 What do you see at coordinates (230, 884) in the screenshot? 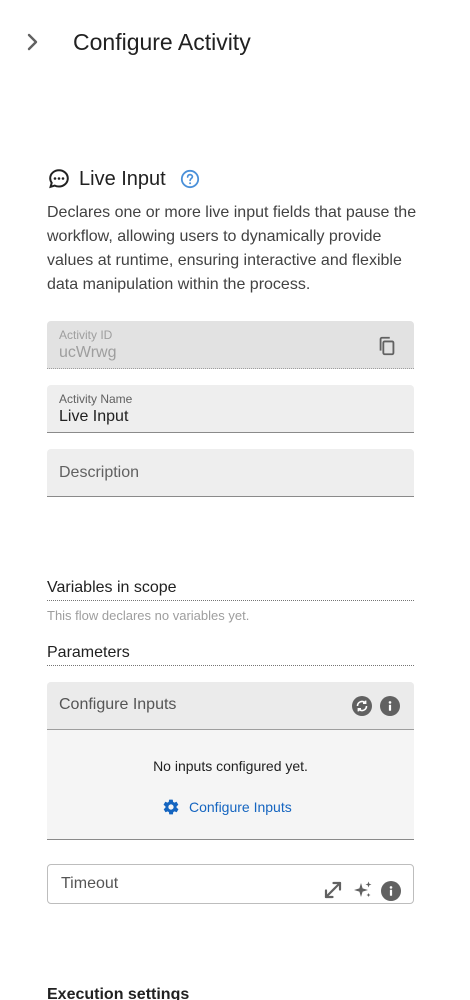
I see `timeout-field: Timeout` at bounding box center [230, 884].